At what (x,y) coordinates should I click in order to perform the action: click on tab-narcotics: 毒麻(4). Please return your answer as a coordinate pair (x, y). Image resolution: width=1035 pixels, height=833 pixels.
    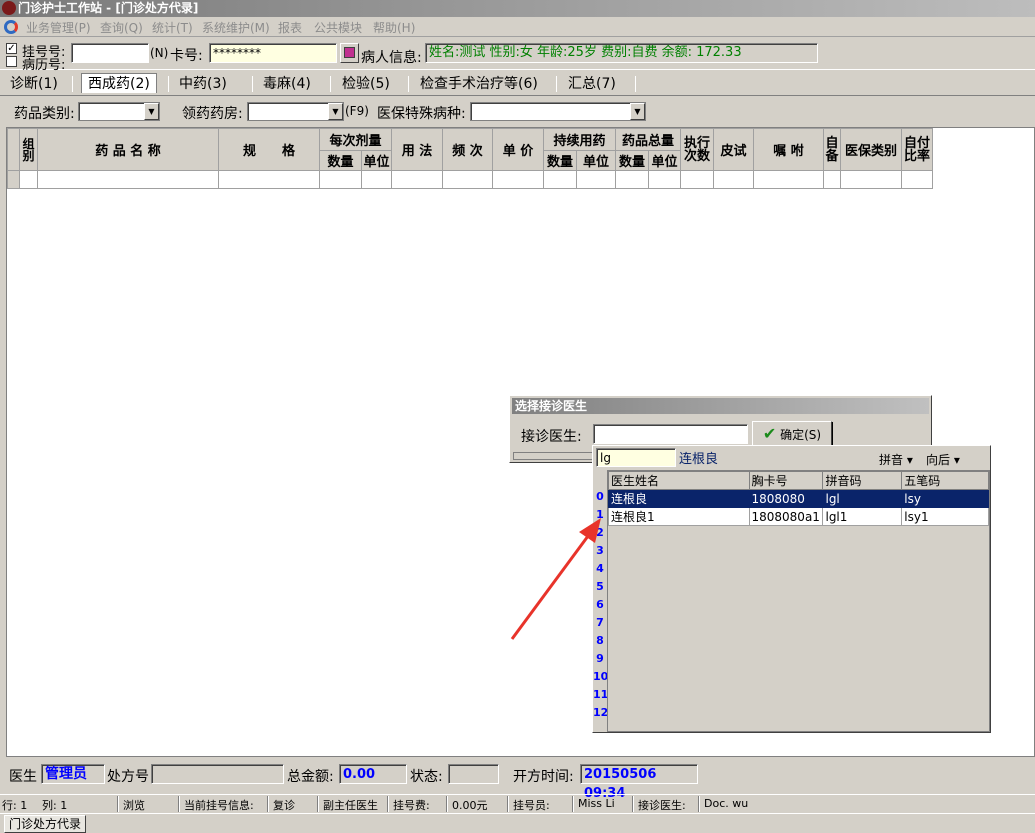
    Looking at the image, I should click on (287, 84).